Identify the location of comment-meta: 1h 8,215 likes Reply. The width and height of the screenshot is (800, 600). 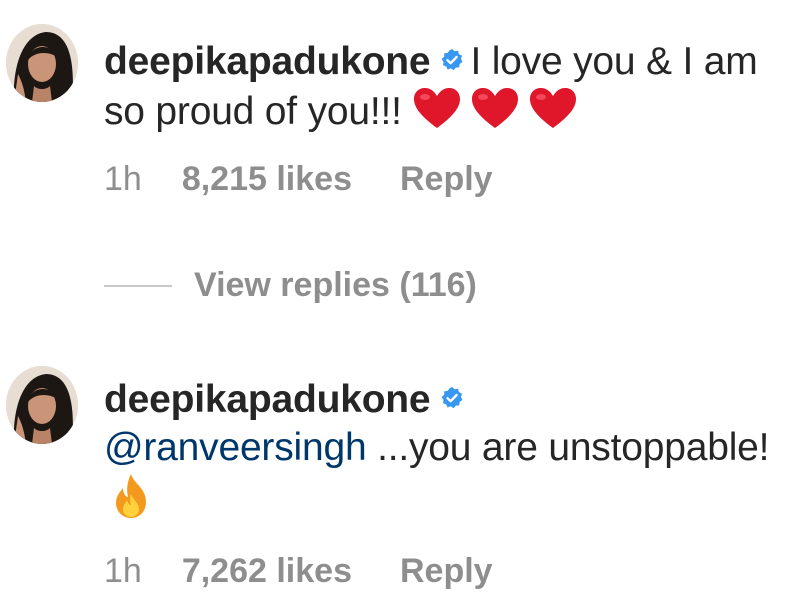
(298, 179).